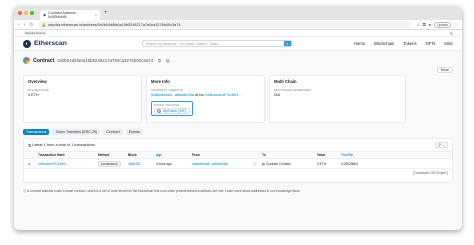 This screenshot has width=474, height=245. Describe the element at coordinates (442, 24) in the screenshot. I see `update-button: Update` at that location.